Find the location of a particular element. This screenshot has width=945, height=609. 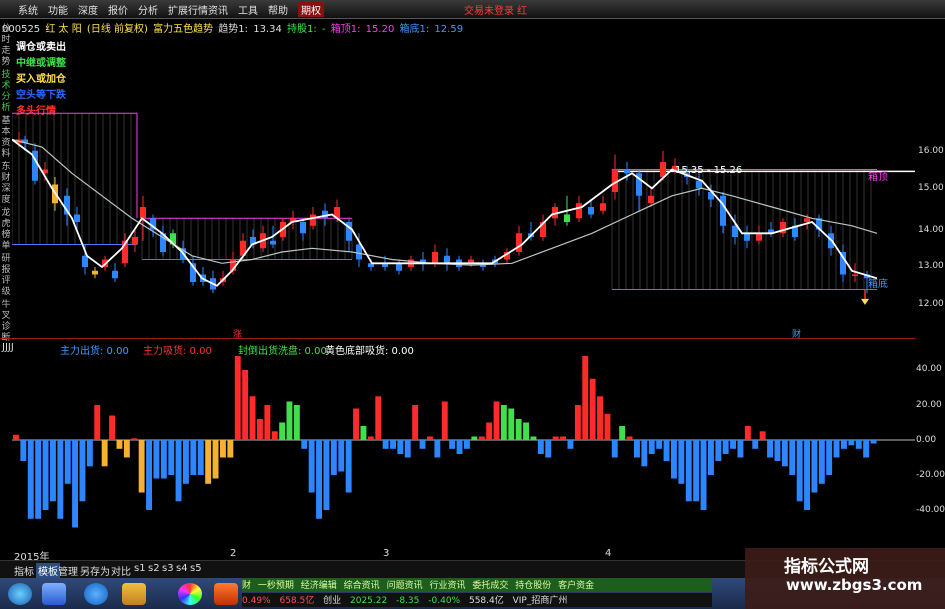

ticker-news-0: 财 is located at coordinates (246, 586).